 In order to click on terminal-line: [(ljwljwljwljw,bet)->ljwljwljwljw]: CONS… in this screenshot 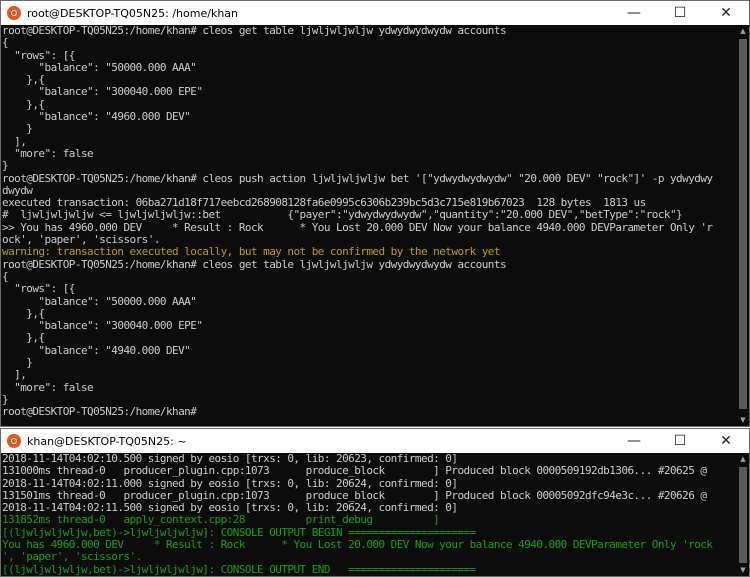, I will do `click(239, 569)`.